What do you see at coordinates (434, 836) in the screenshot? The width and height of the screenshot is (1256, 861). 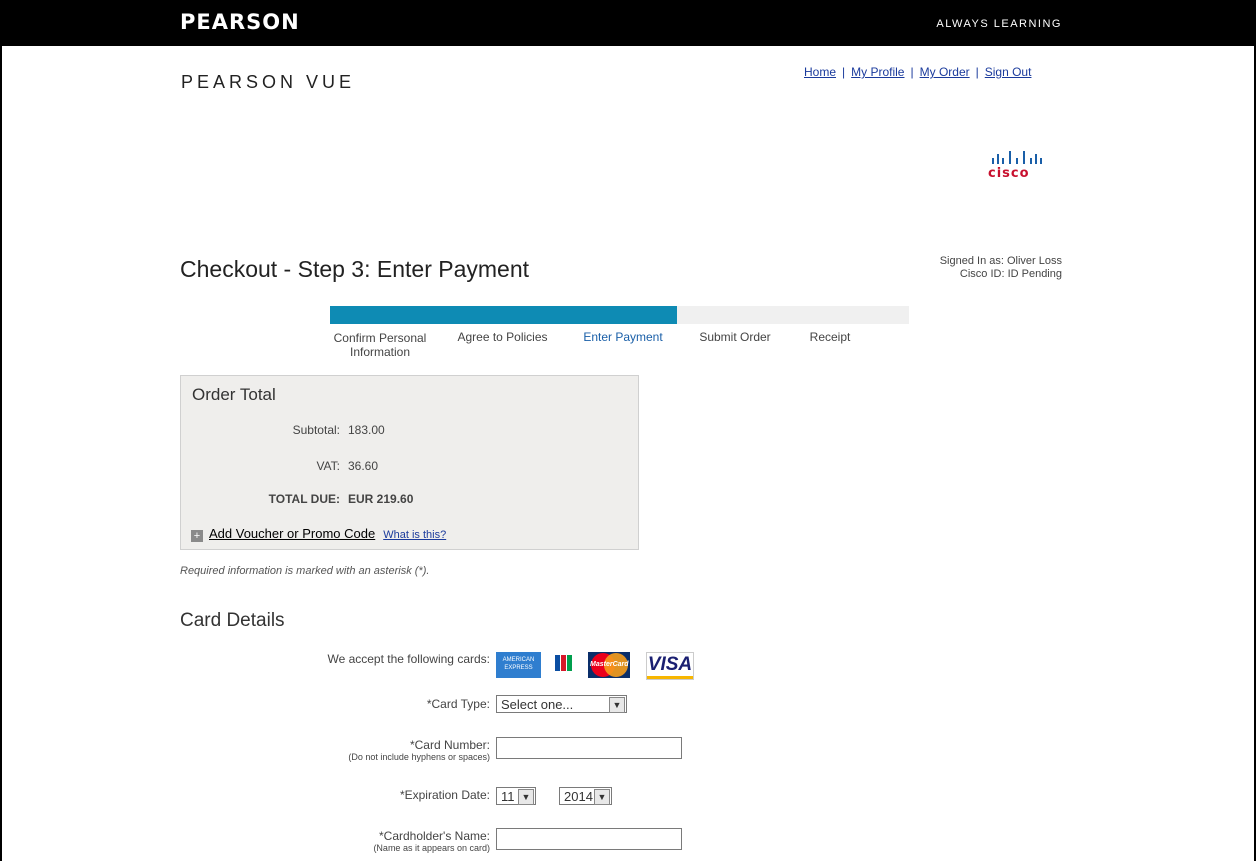 I see `cardholder-name-label: *Cardholder's Name:` at bounding box center [434, 836].